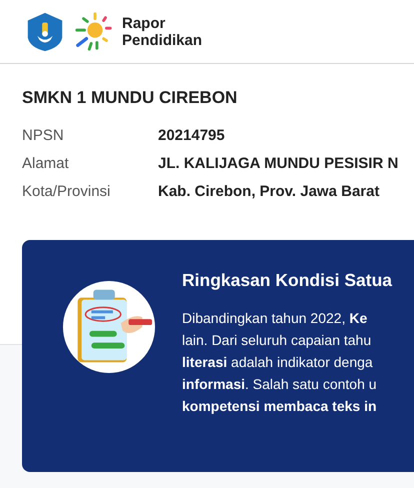  I want to click on field-label: Kota/Provinsi, so click(67, 192).